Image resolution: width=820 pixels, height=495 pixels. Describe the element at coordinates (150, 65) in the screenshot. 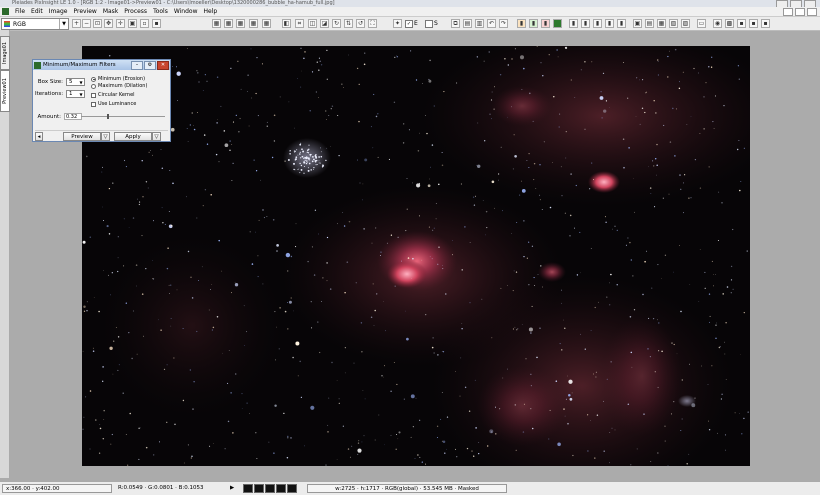

I see `dialog-settings-button: ⚙` at that location.